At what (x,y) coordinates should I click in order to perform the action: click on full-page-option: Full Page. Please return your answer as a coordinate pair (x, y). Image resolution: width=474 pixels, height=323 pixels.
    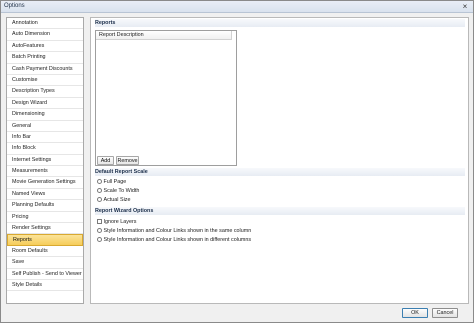
    Looking at the image, I should click on (111, 182).